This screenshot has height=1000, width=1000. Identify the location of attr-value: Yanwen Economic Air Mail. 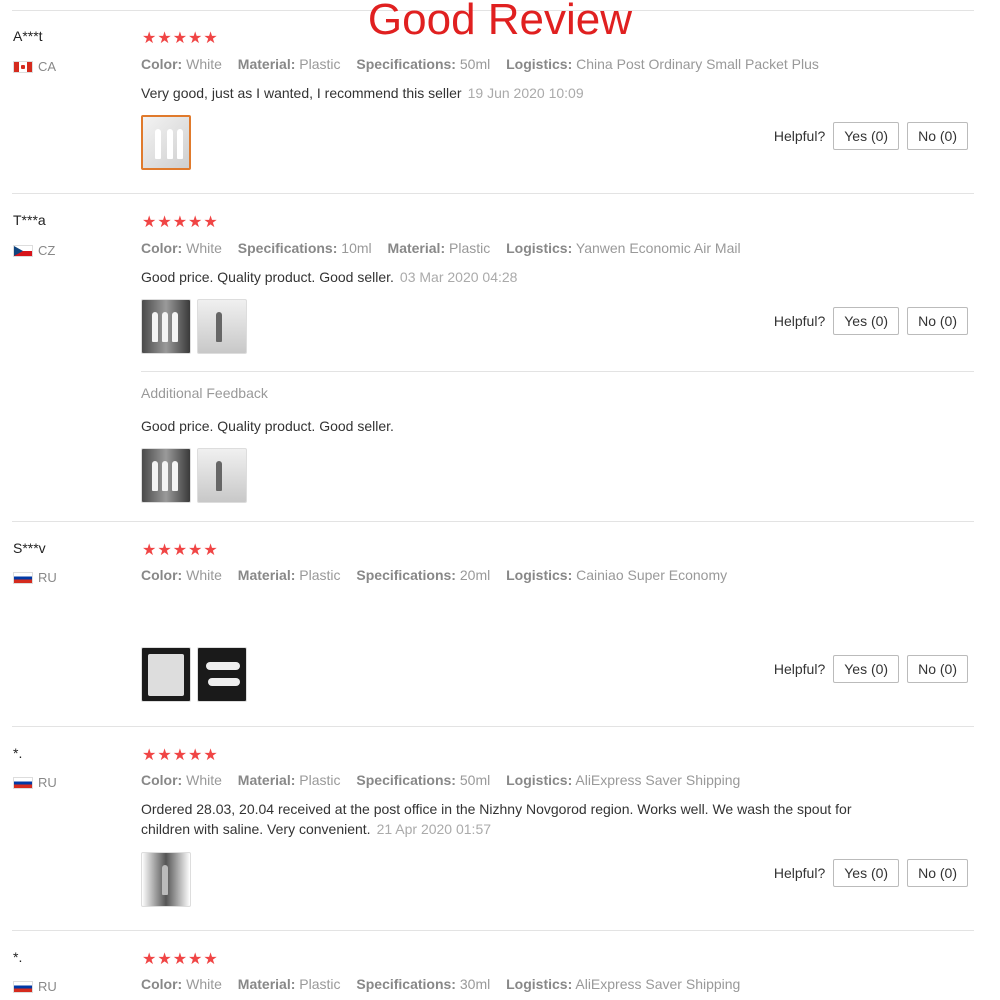
(658, 248).